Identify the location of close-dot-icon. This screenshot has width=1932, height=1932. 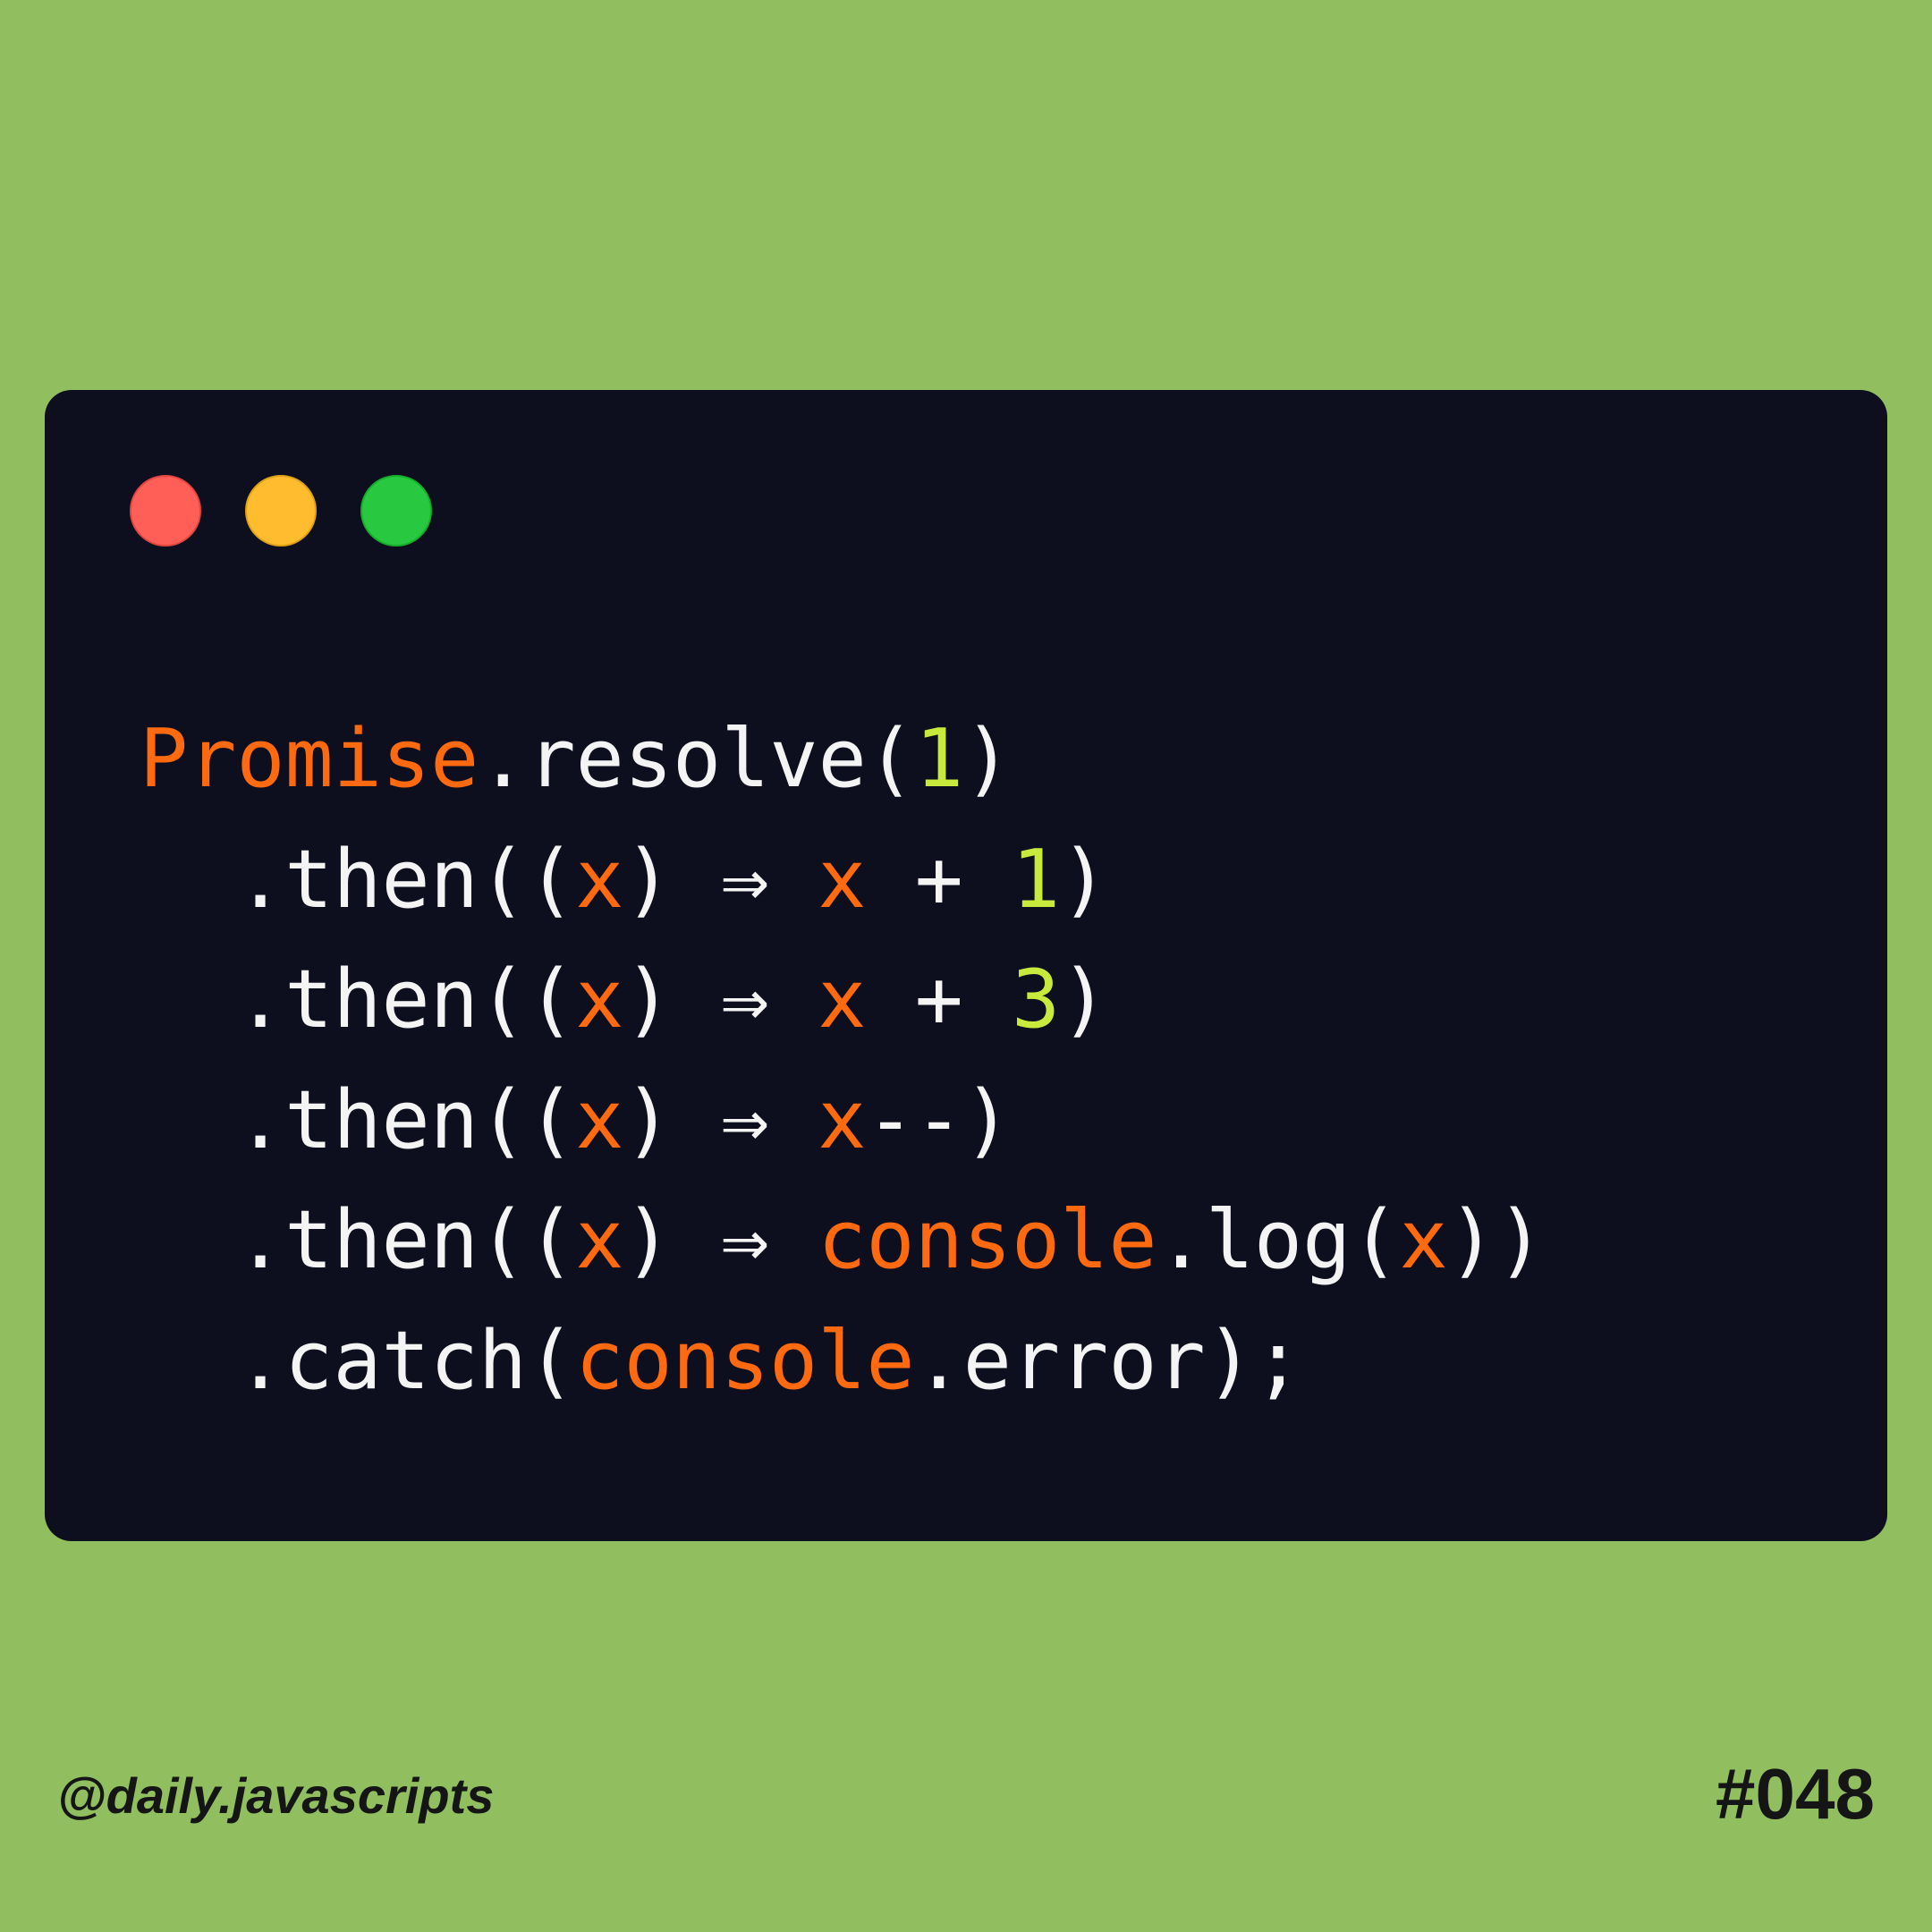
(165, 511).